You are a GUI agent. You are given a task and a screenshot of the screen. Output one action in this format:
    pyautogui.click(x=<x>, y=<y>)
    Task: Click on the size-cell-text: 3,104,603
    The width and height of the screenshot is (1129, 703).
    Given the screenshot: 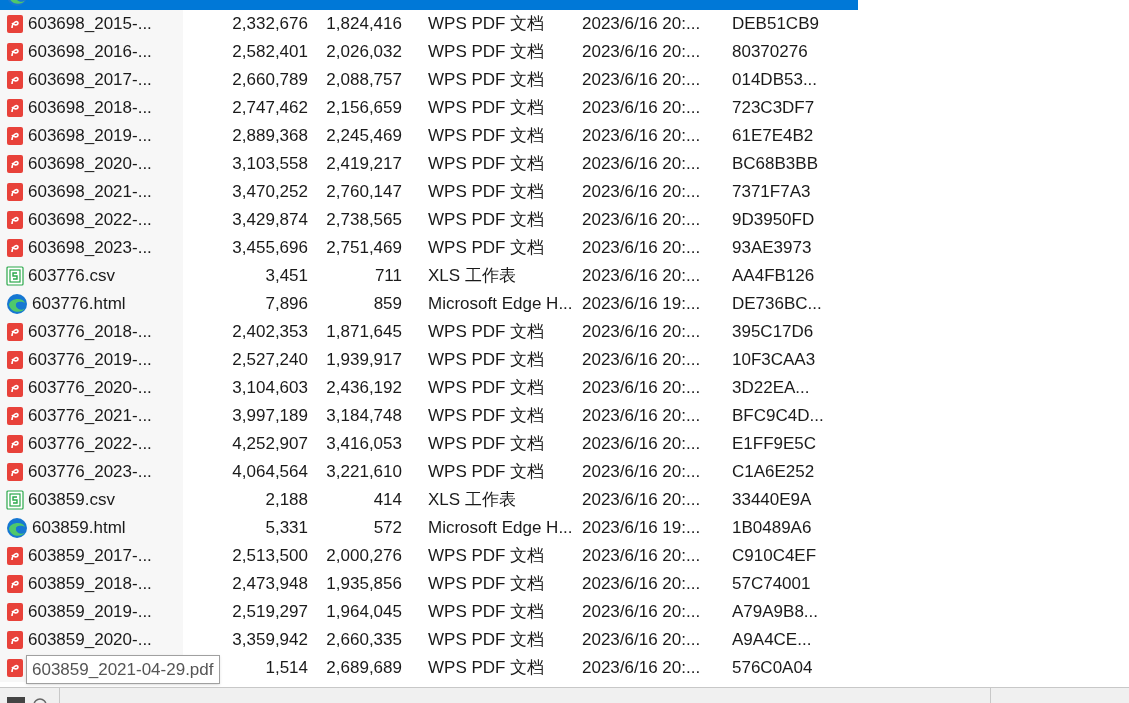 What is the action you would take?
    pyautogui.click(x=270, y=388)
    